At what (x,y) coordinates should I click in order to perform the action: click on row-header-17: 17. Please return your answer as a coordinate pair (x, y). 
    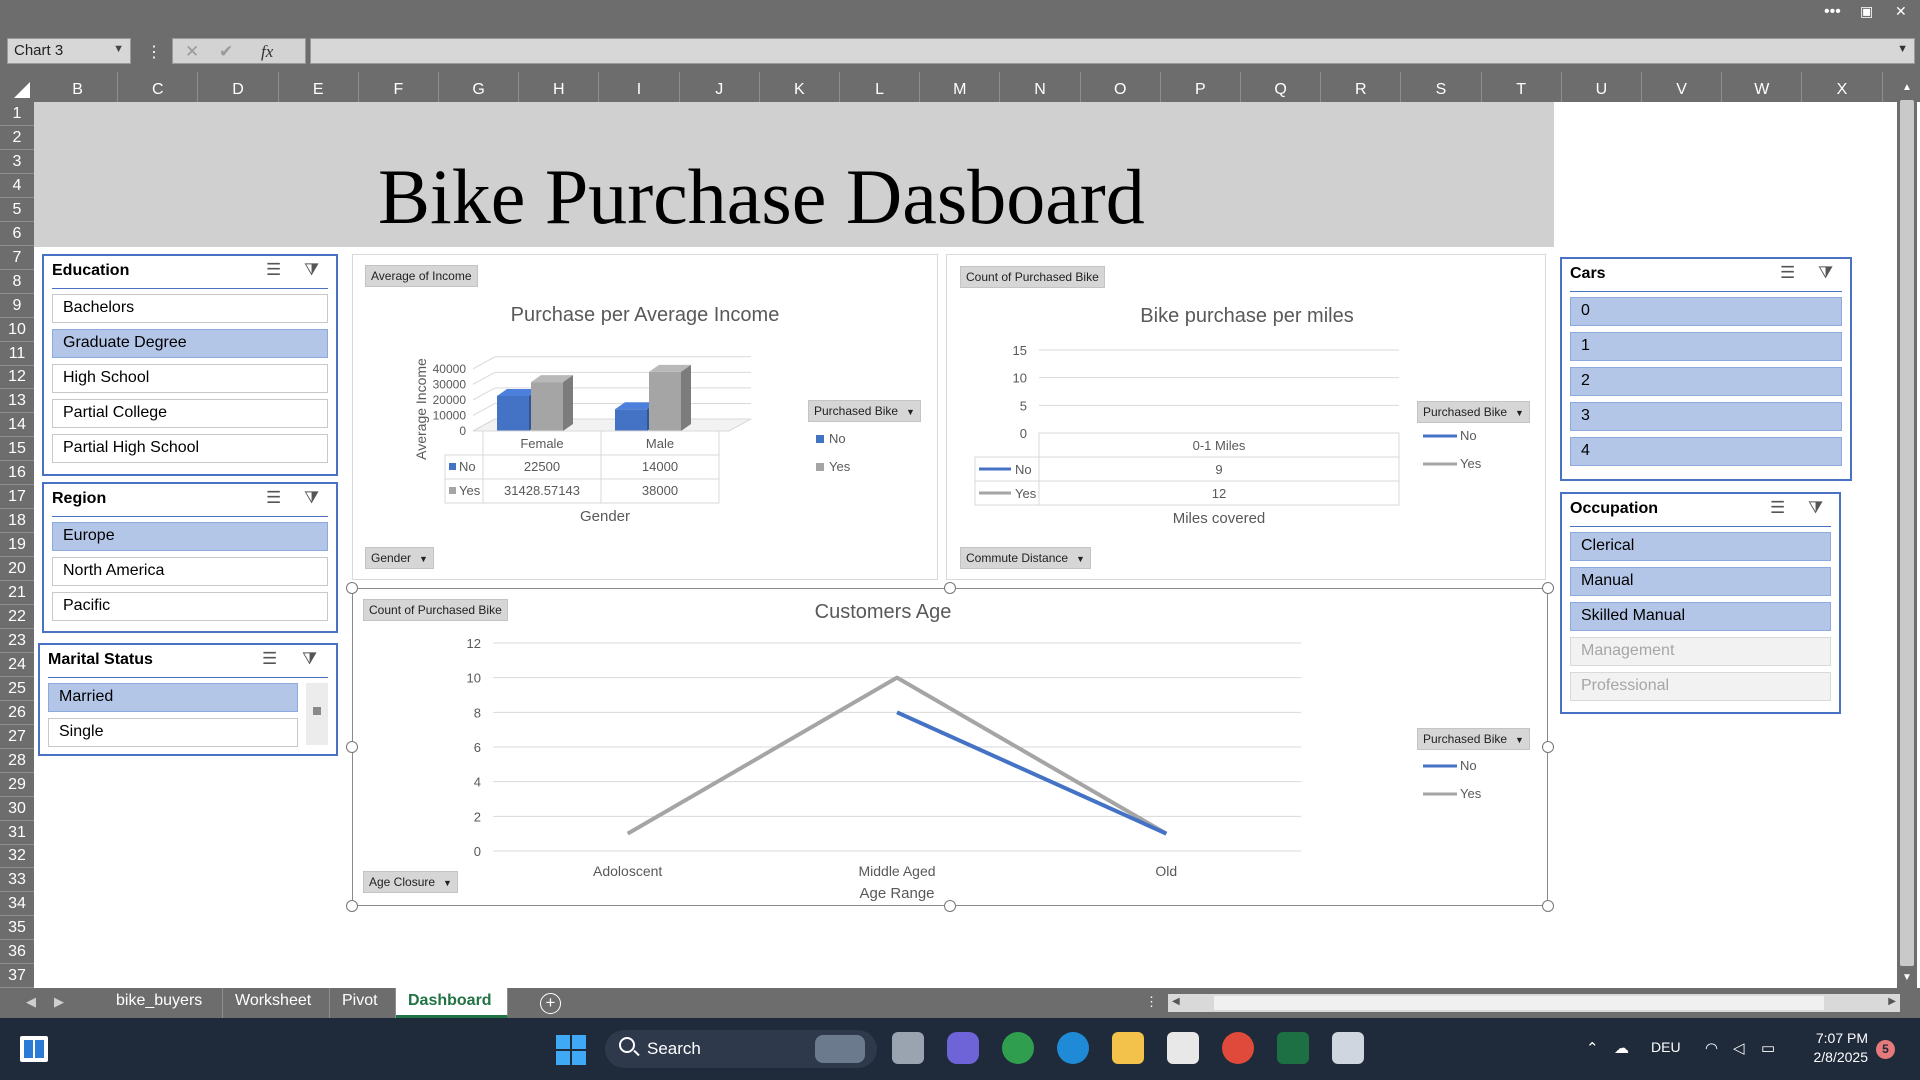
    Looking at the image, I should click on (17, 497).